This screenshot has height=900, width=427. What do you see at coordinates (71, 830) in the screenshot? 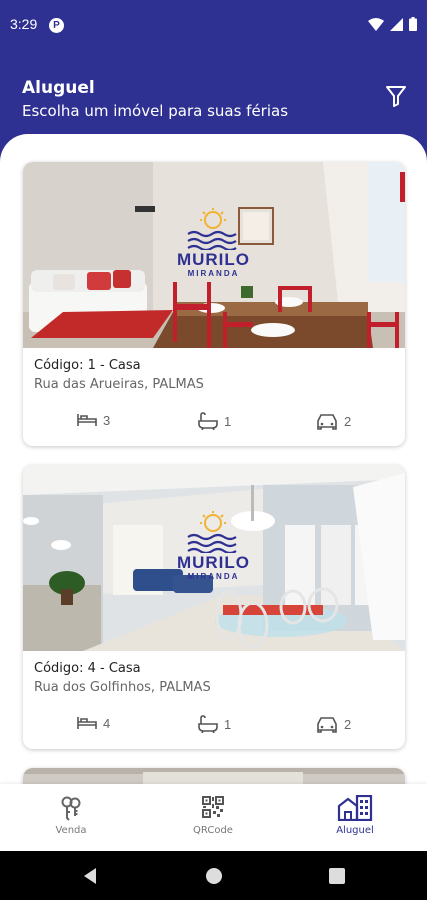
I see `nav-label: Venda` at bounding box center [71, 830].